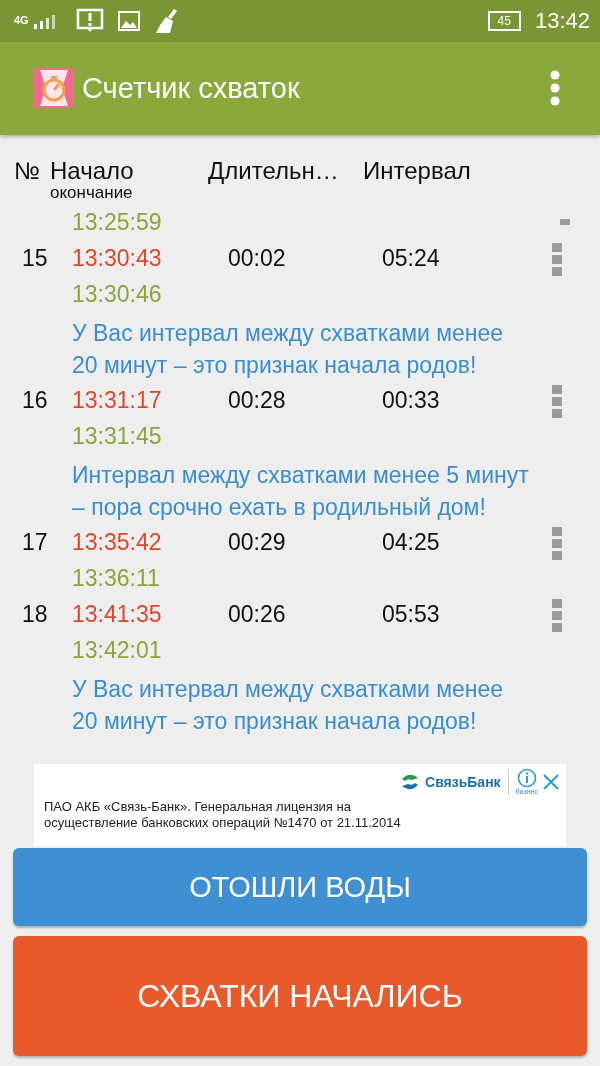 Image resolution: width=600 pixels, height=1066 pixels. I want to click on close-icon, so click(551, 781).